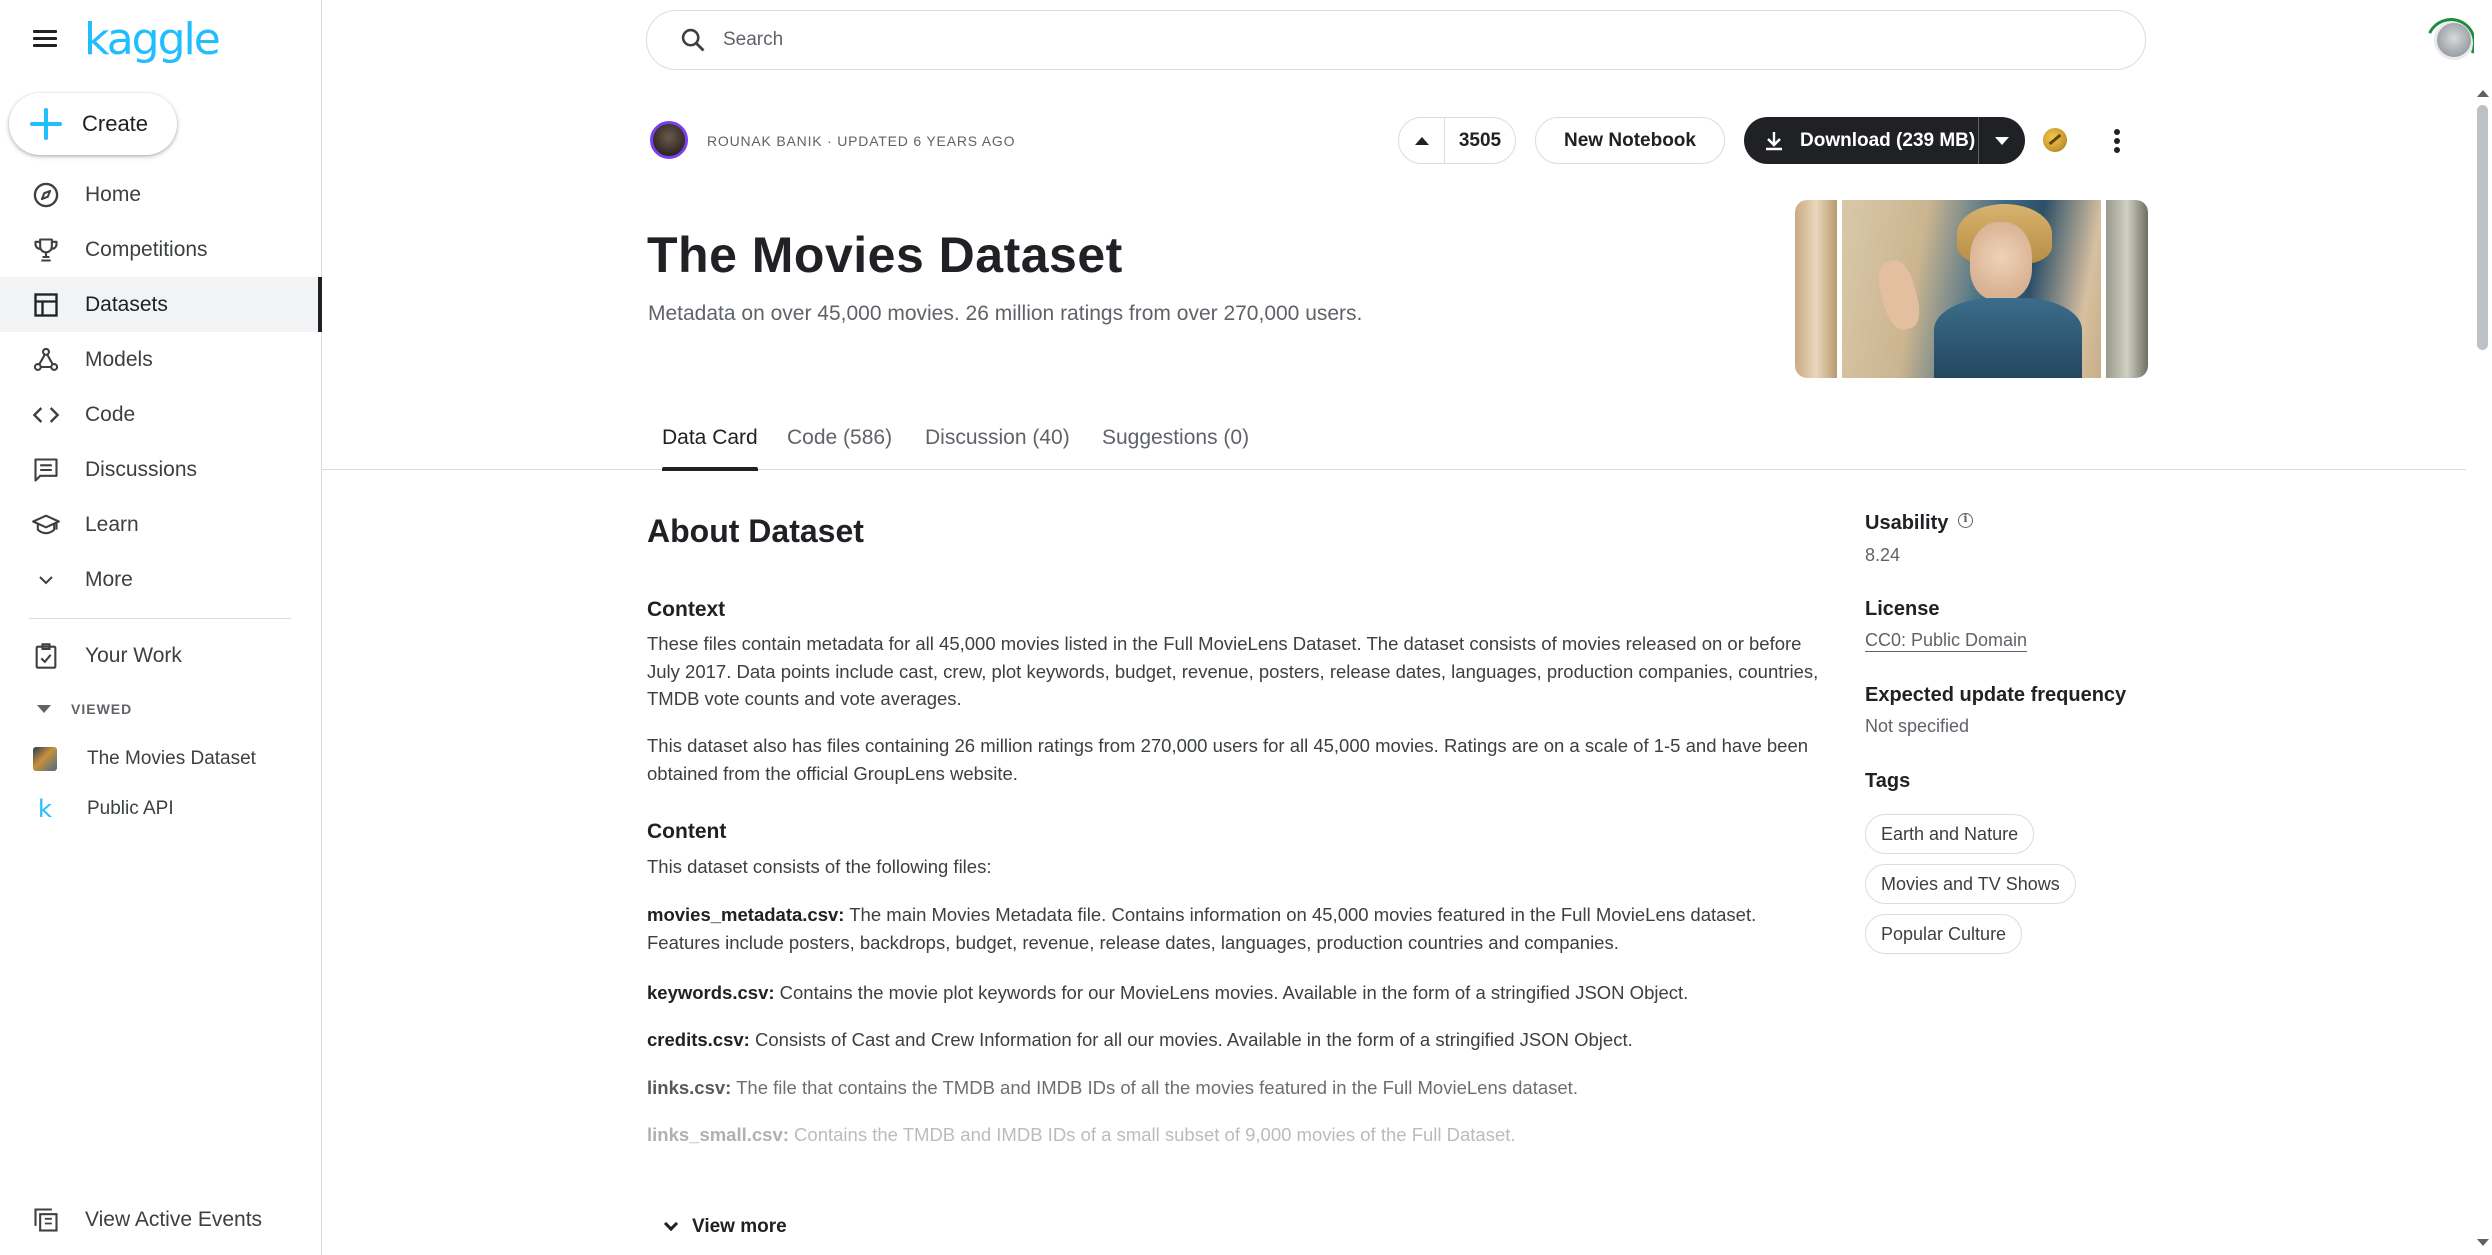 The image size is (2492, 1255). I want to click on file-name: movies_metadata.csv:, so click(746, 914).